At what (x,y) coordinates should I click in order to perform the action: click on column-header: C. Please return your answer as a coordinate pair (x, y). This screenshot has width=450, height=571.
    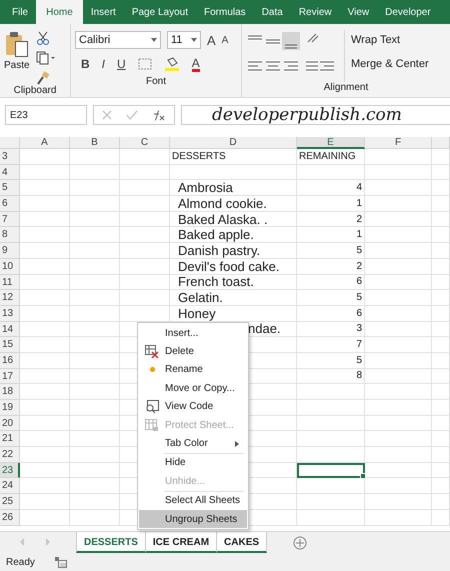
    Looking at the image, I should click on (145, 143).